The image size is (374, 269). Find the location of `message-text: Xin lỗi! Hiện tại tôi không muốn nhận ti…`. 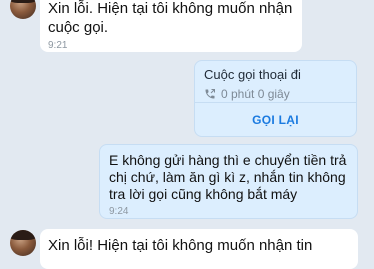

message-text: Xin lỗi! Hiện tại tôi không muốn nhận ti… is located at coordinates (180, 245).